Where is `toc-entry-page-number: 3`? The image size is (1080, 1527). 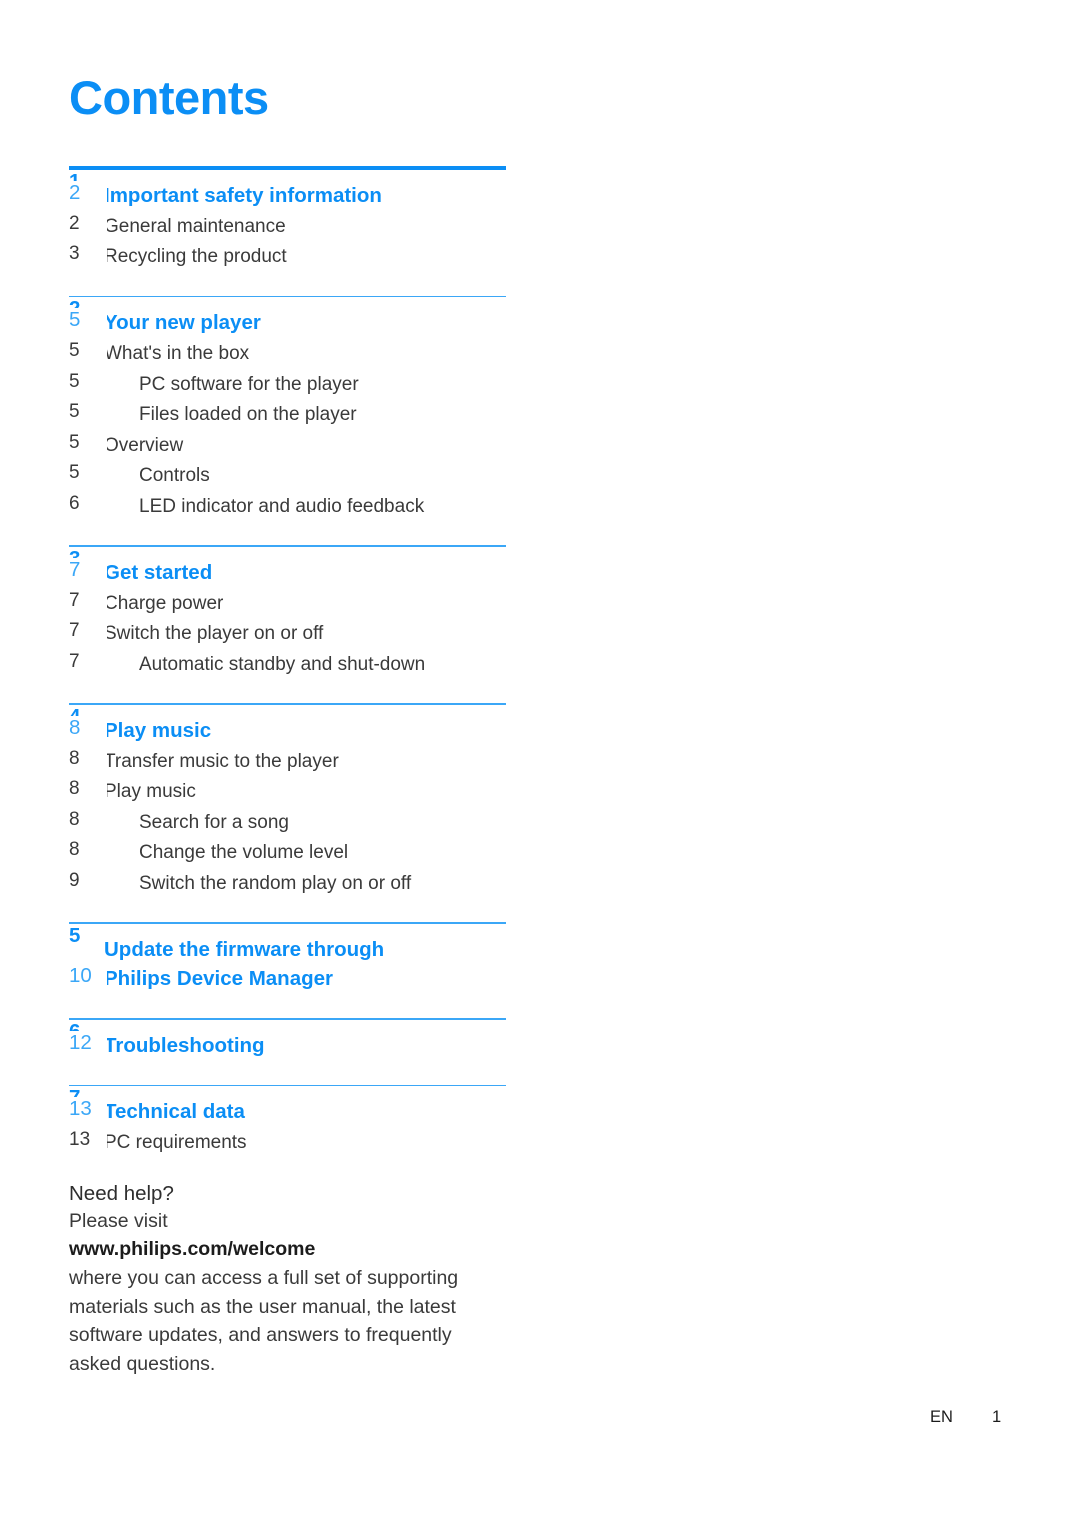 toc-entry-page-number: 3 is located at coordinates (88, 257).